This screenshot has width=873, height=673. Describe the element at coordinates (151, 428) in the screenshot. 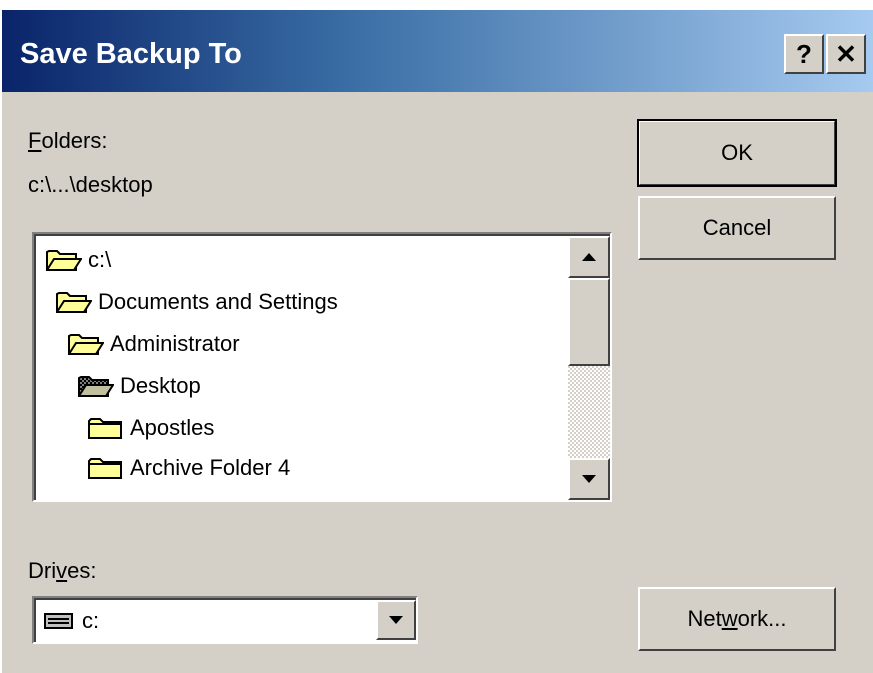

I see `list-item: Apostles` at that location.